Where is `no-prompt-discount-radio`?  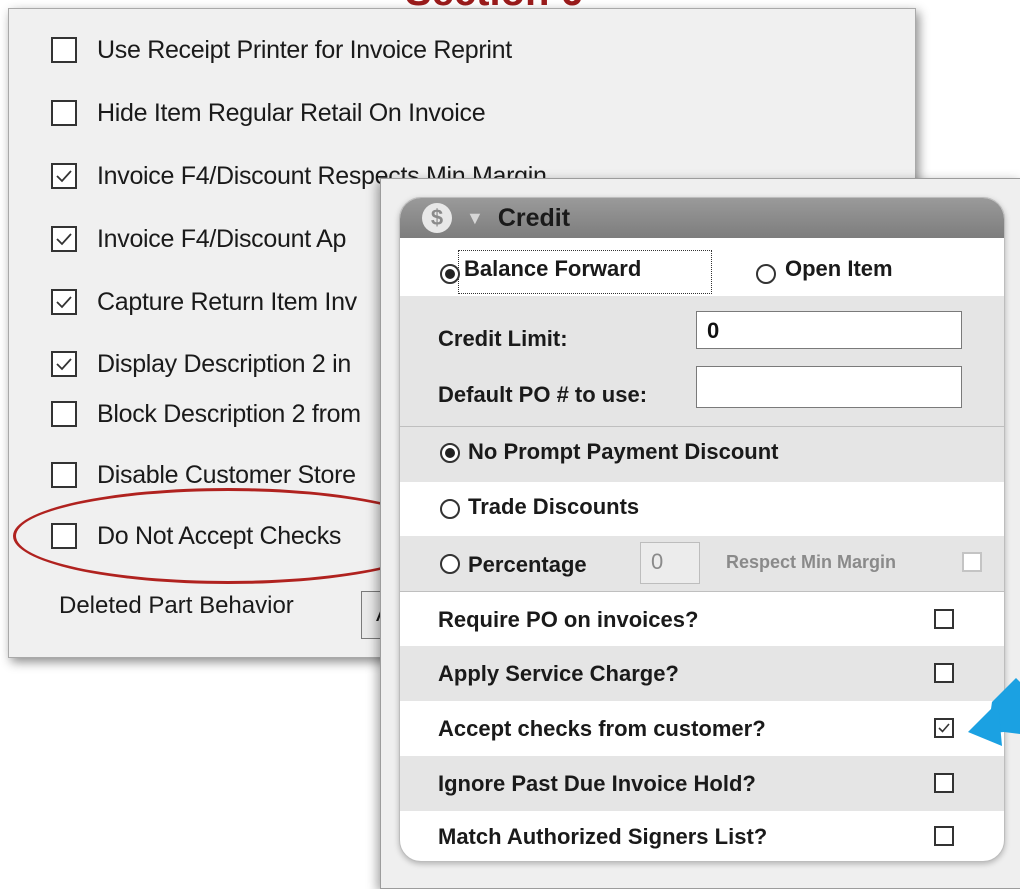
no-prompt-discount-radio is located at coordinates (450, 453).